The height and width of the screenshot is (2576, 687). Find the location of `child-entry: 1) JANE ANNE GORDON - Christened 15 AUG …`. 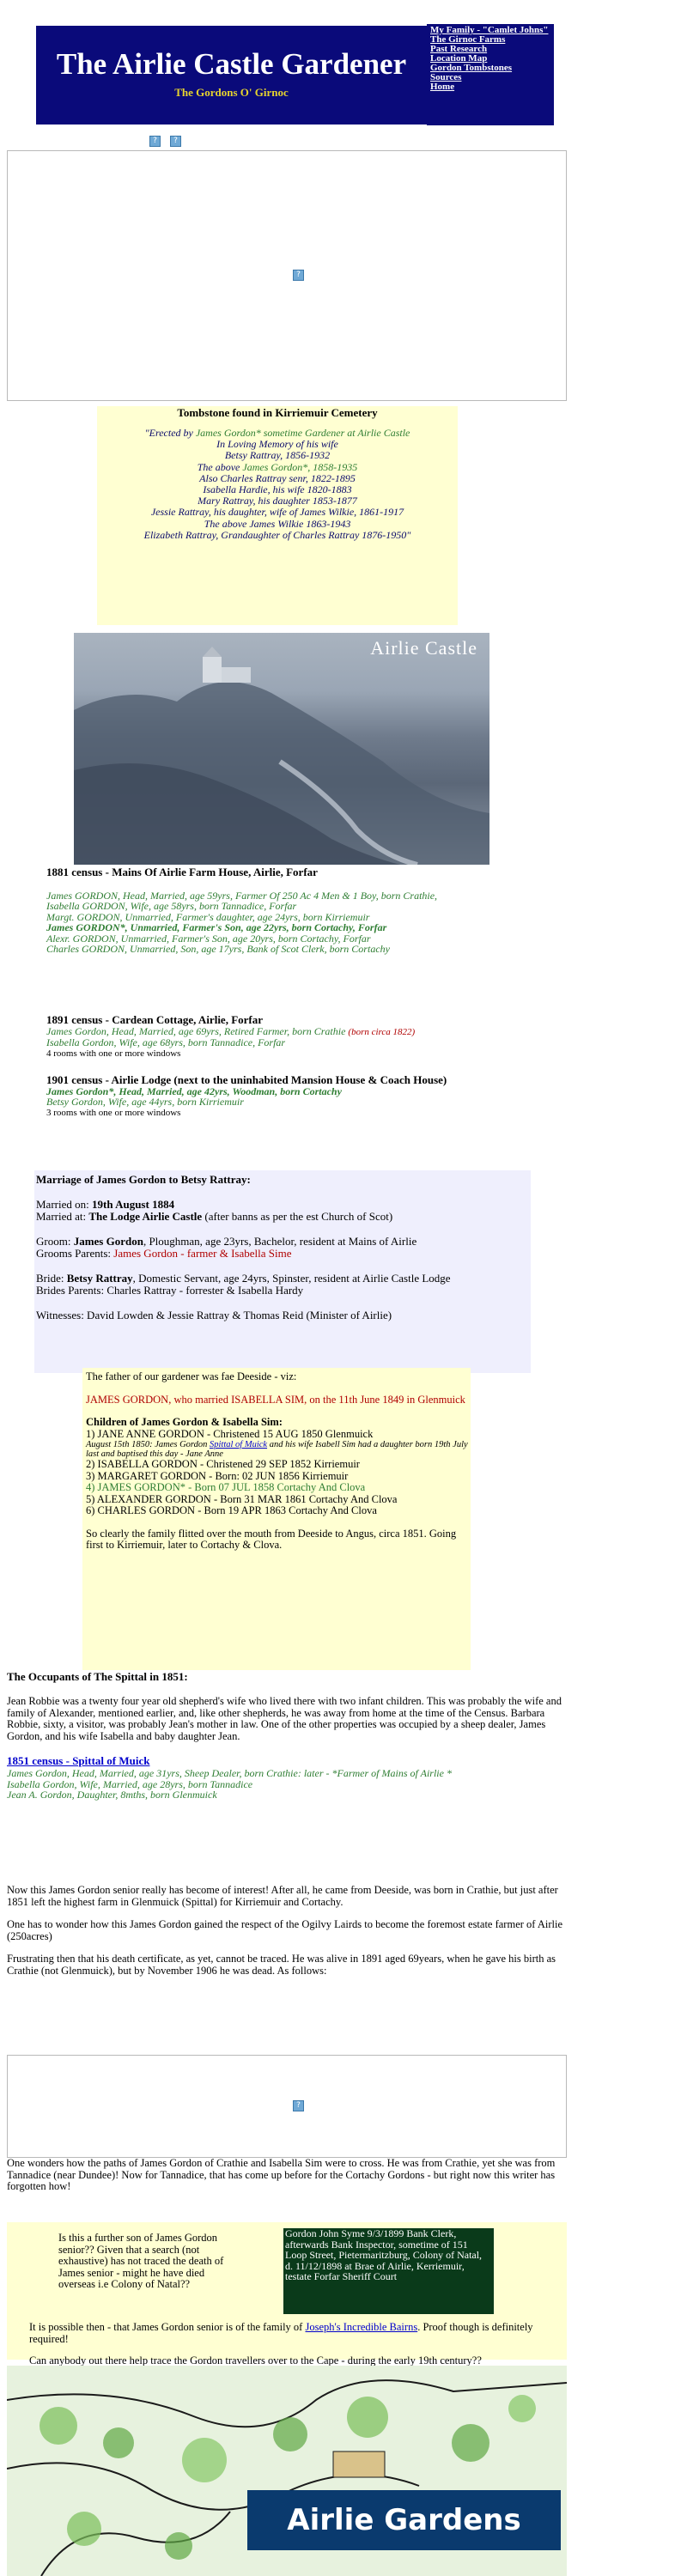

child-entry: 1) JANE ANNE GORDON - Christened 15 AUG … is located at coordinates (230, 1433).